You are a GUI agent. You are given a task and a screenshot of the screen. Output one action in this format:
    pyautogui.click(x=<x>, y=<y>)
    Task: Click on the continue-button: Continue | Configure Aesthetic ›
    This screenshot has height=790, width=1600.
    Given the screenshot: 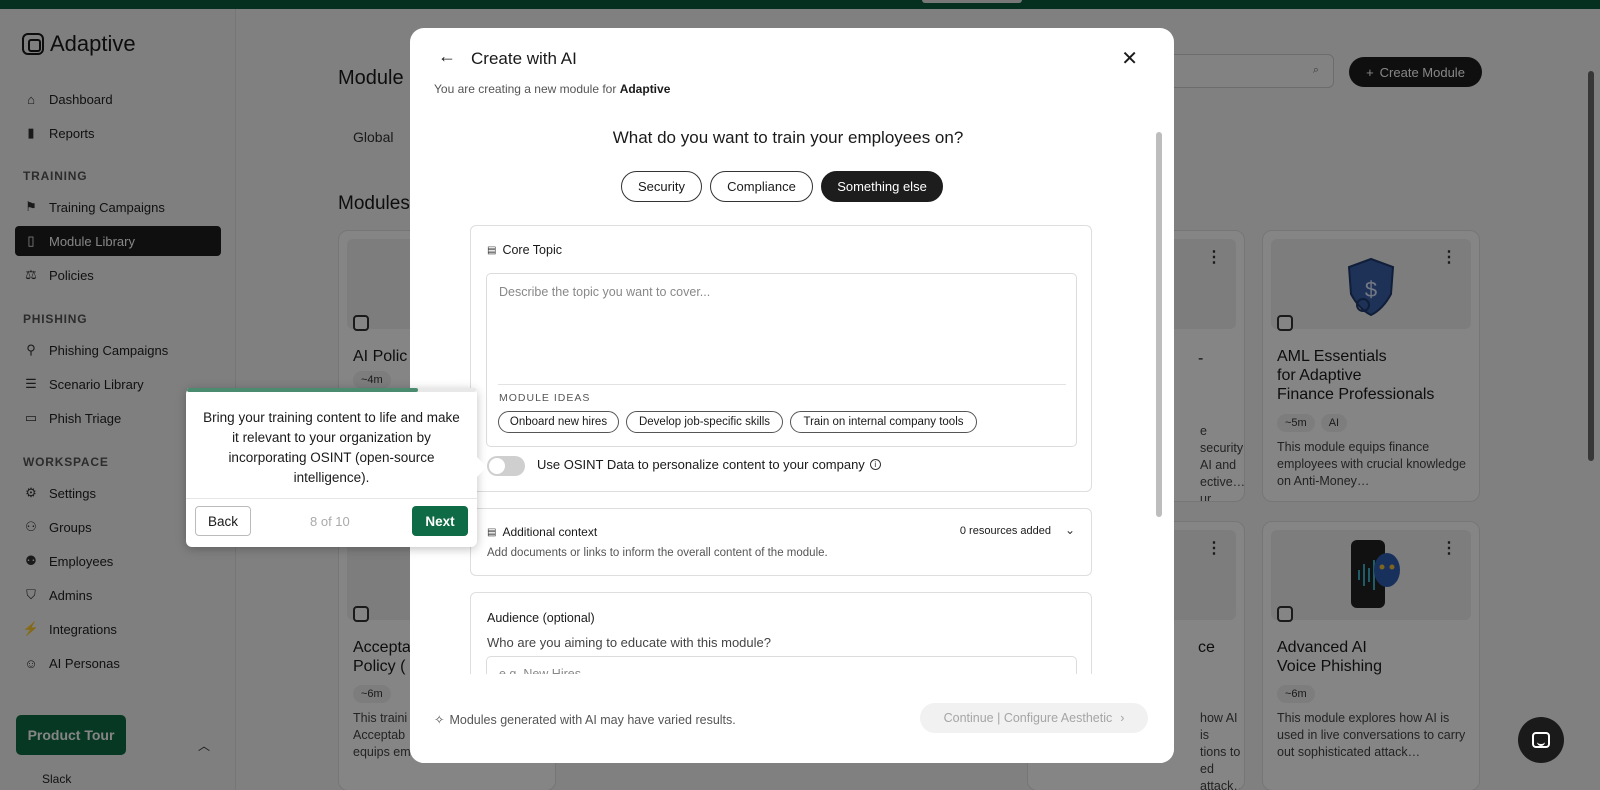 What is the action you would take?
    pyautogui.click(x=1034, y=718)
    